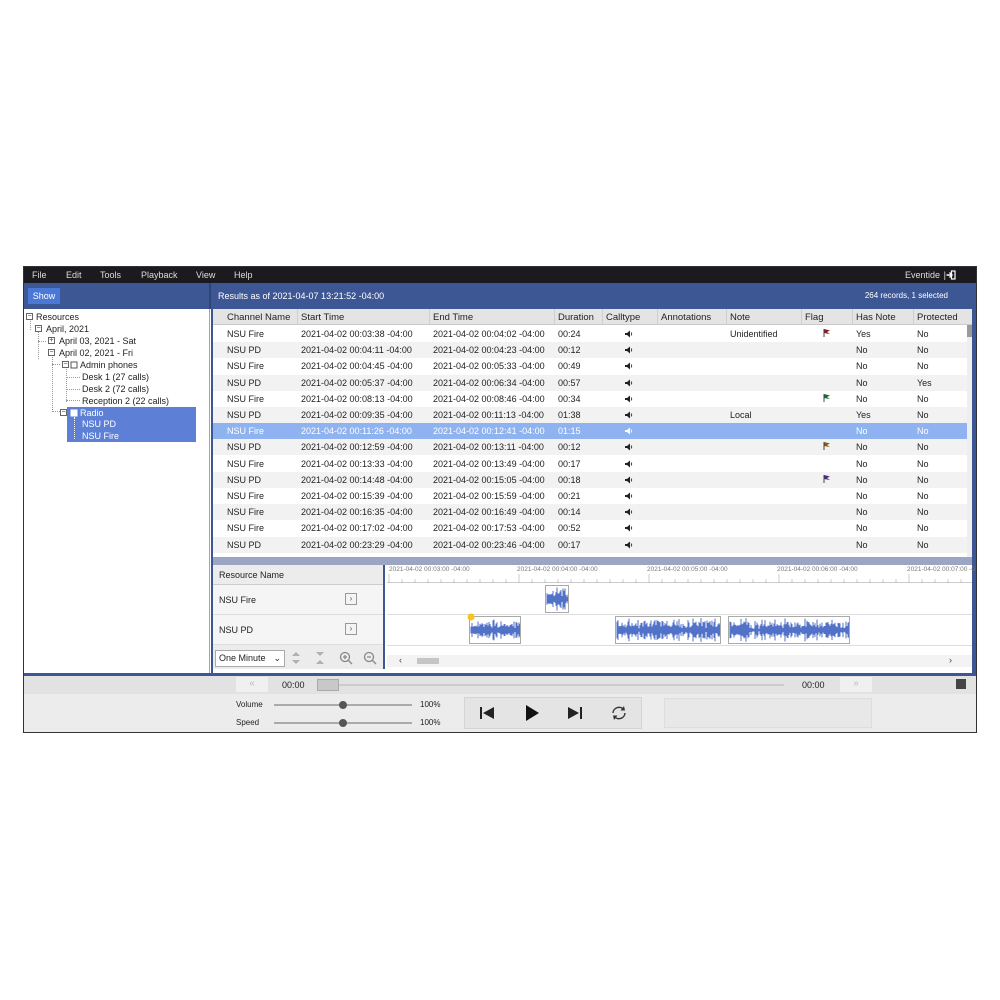  What do you see at coordinates (686, 317) in the screenshot?
I see `col-annotations: Annotations` at bounding box center [686, 317].